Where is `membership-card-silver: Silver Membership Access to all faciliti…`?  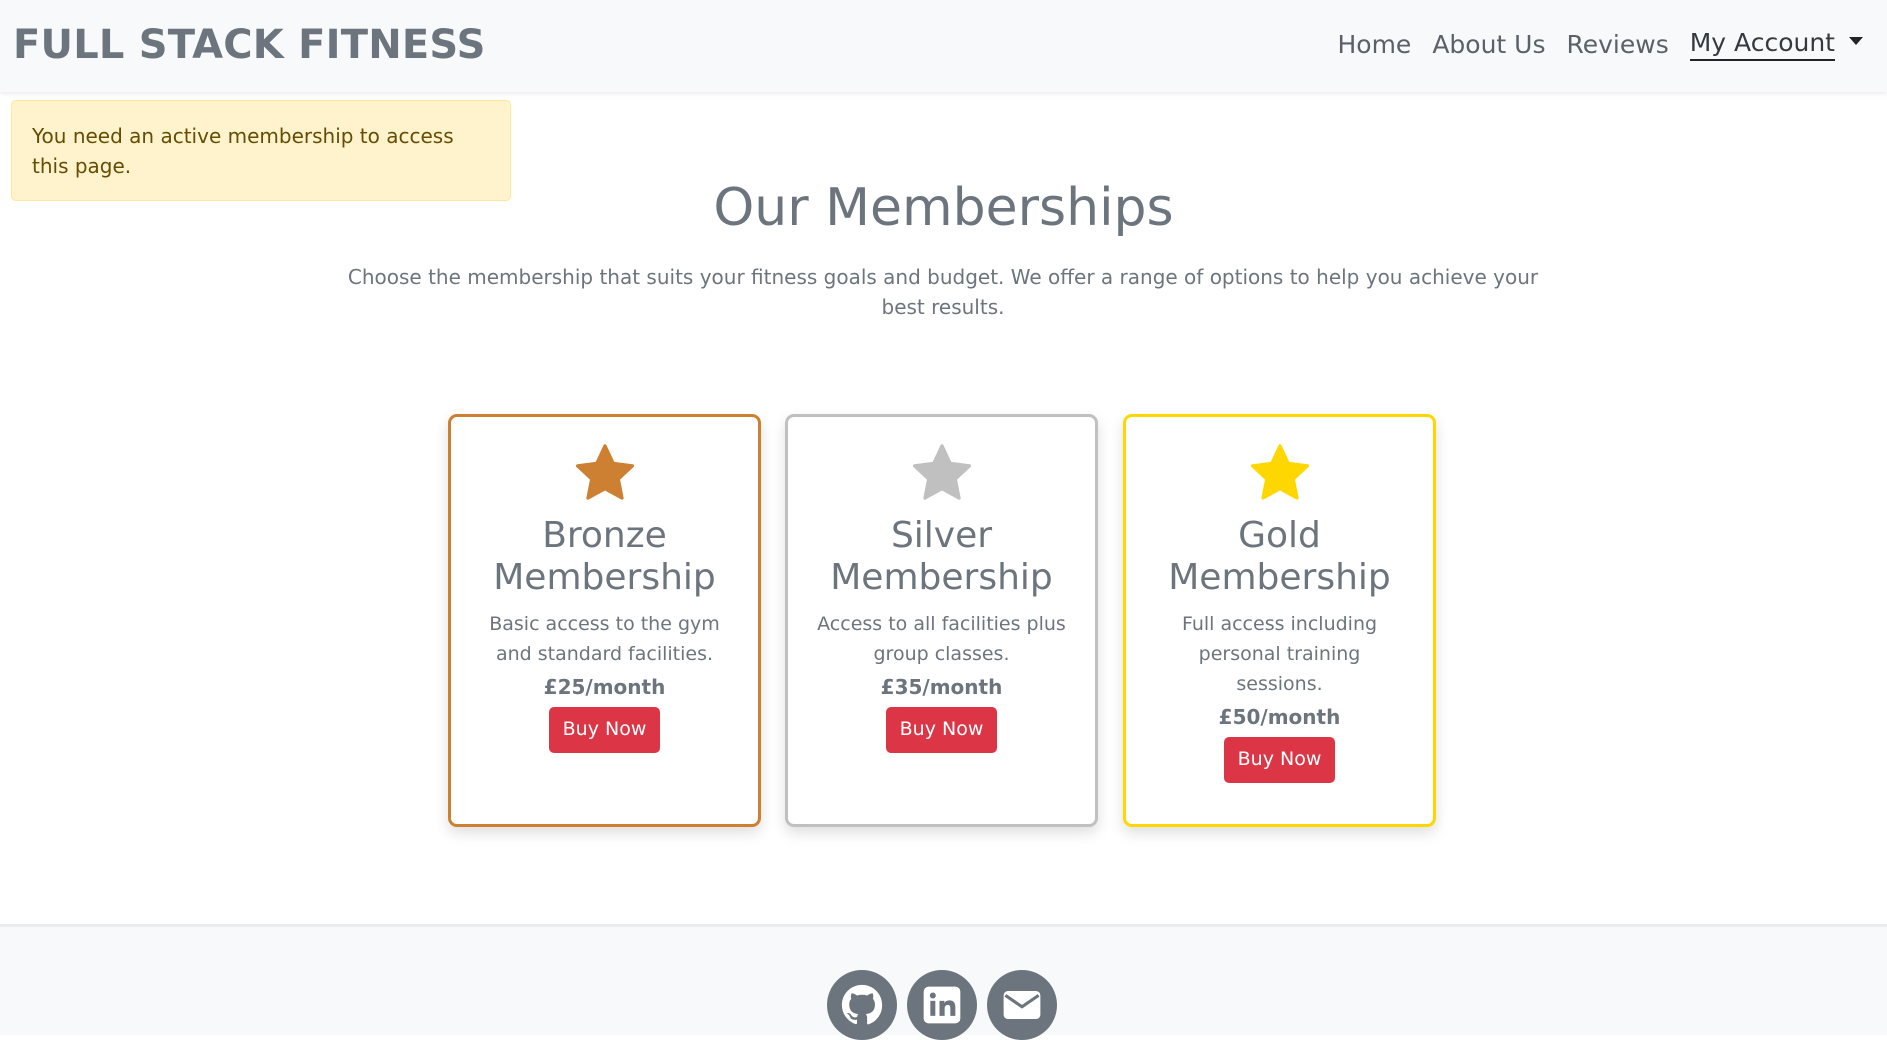 membership-card-silver: Silver Membership Access to all faciliti… is located at coordinates (941, 620).